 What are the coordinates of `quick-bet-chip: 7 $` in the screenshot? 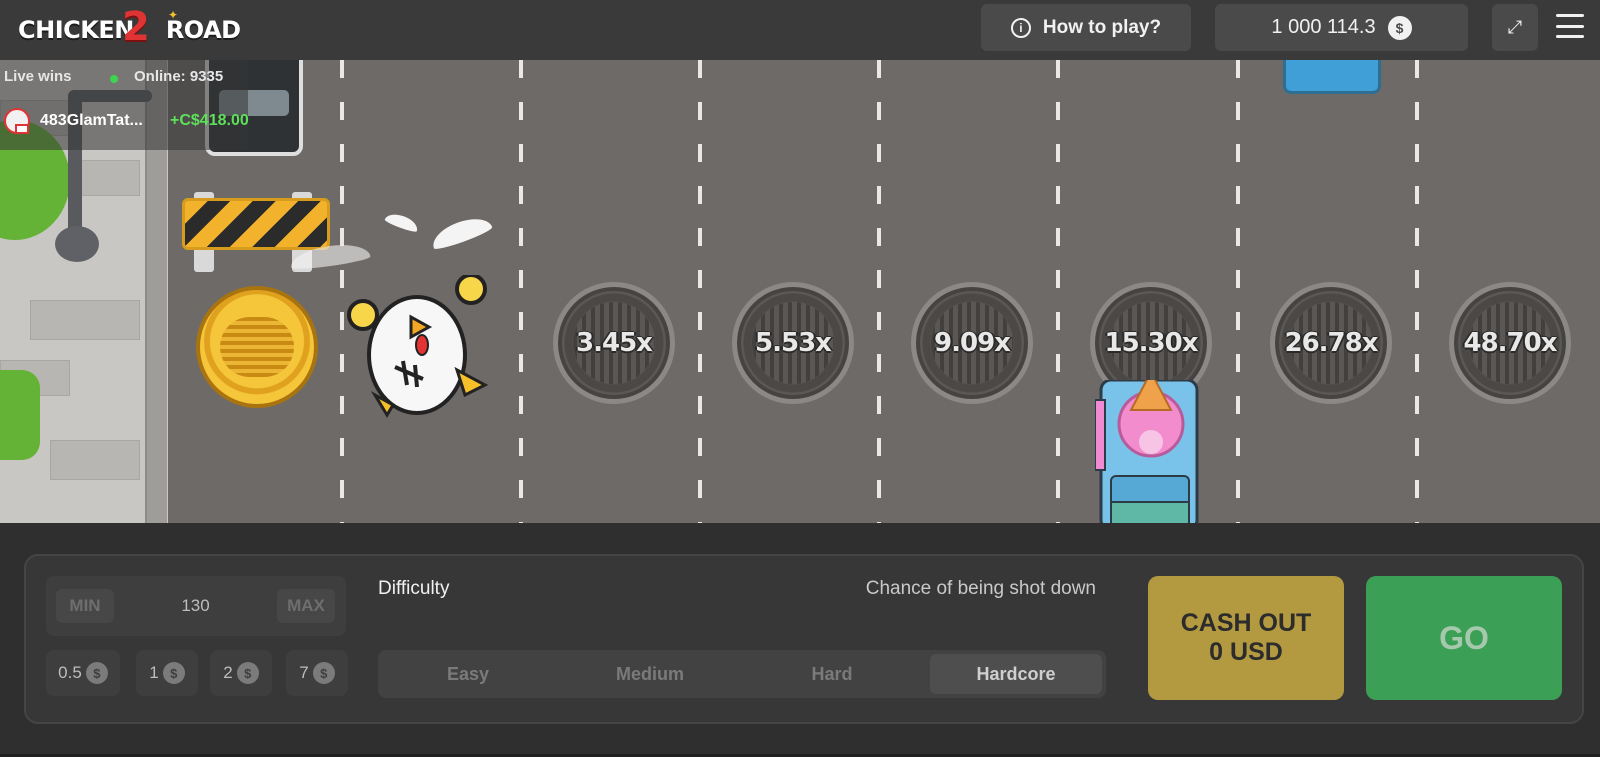 It's located at (317, 673).